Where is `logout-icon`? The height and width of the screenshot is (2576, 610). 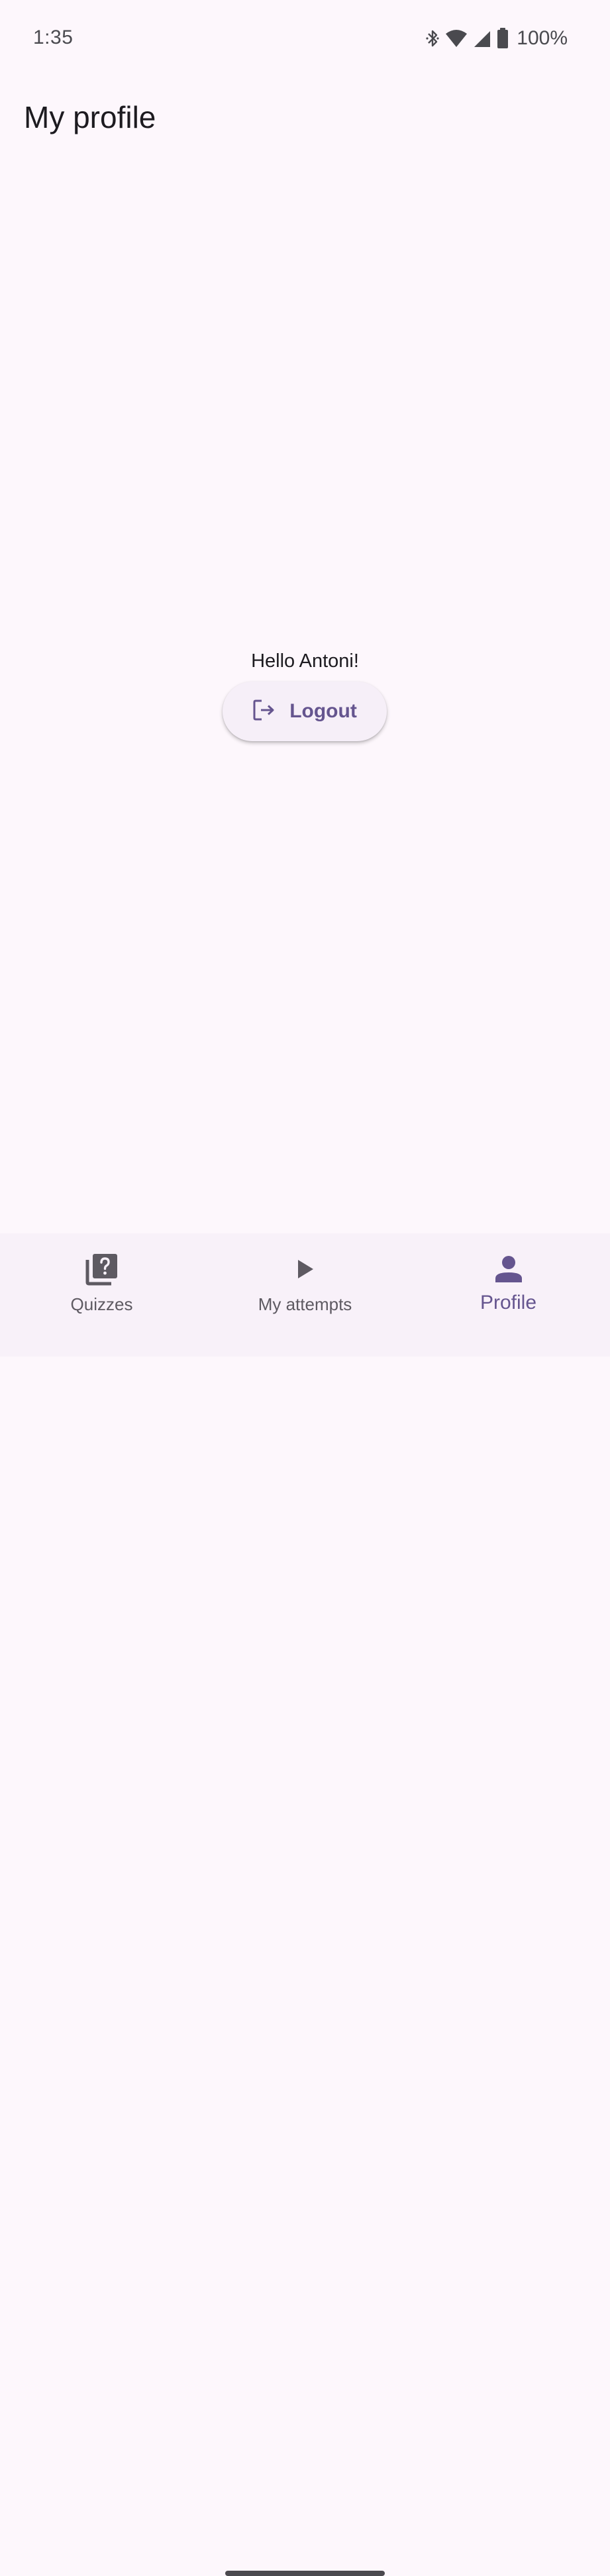 logout-icon is located at coordinates (264, 712).